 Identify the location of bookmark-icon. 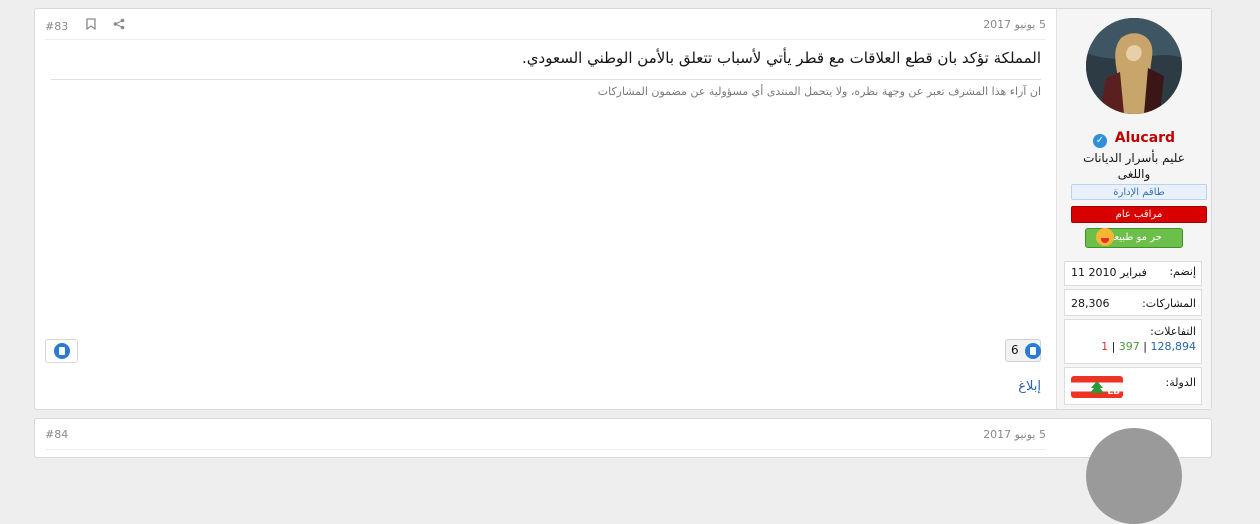
(93, 25).